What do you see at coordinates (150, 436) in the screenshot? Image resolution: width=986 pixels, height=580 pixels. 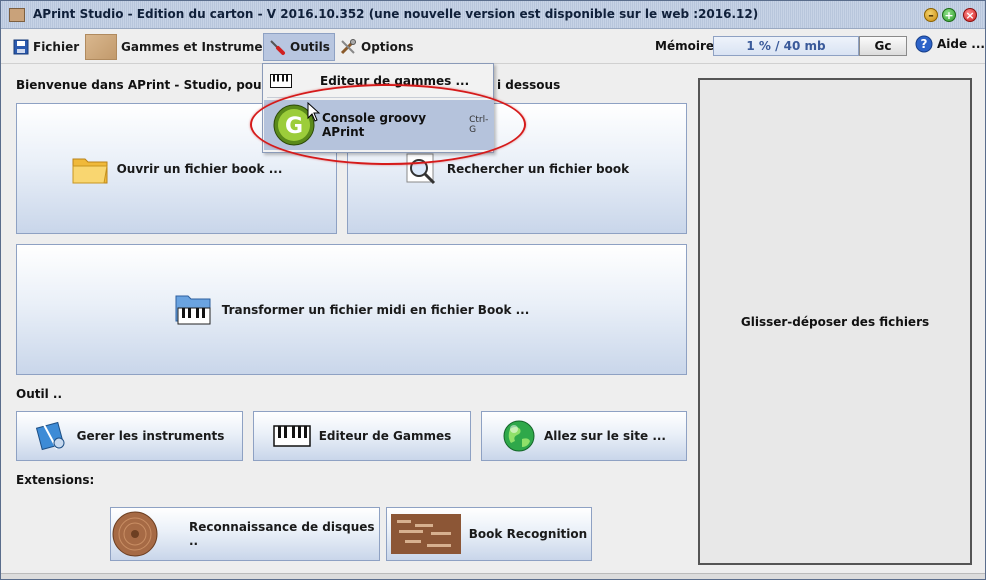 I see `manage-instruments-label: Gerer les instruments` at bounding box center [150, 436].